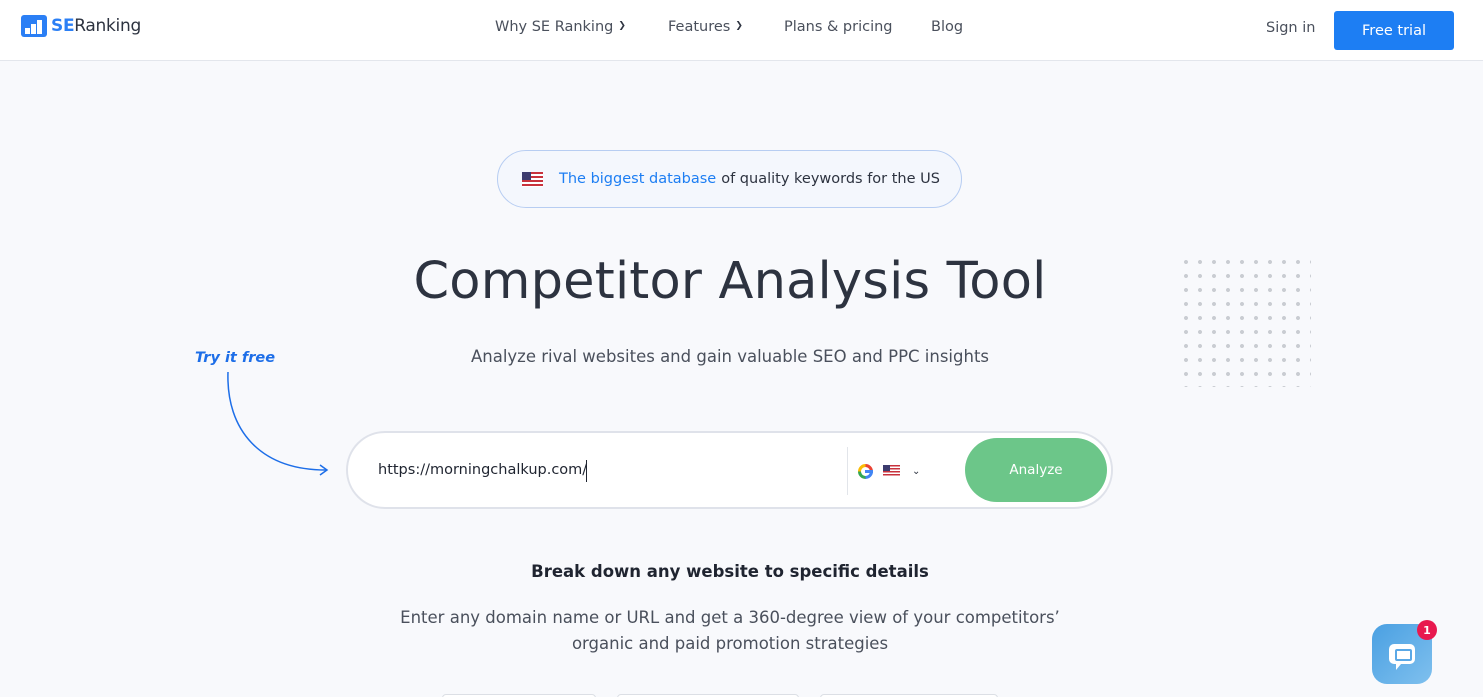  What do you see at coordinates (235, 358) in the screenshot?
I see `try-it-free-label: Try it free` at bounding box center [235, 358].